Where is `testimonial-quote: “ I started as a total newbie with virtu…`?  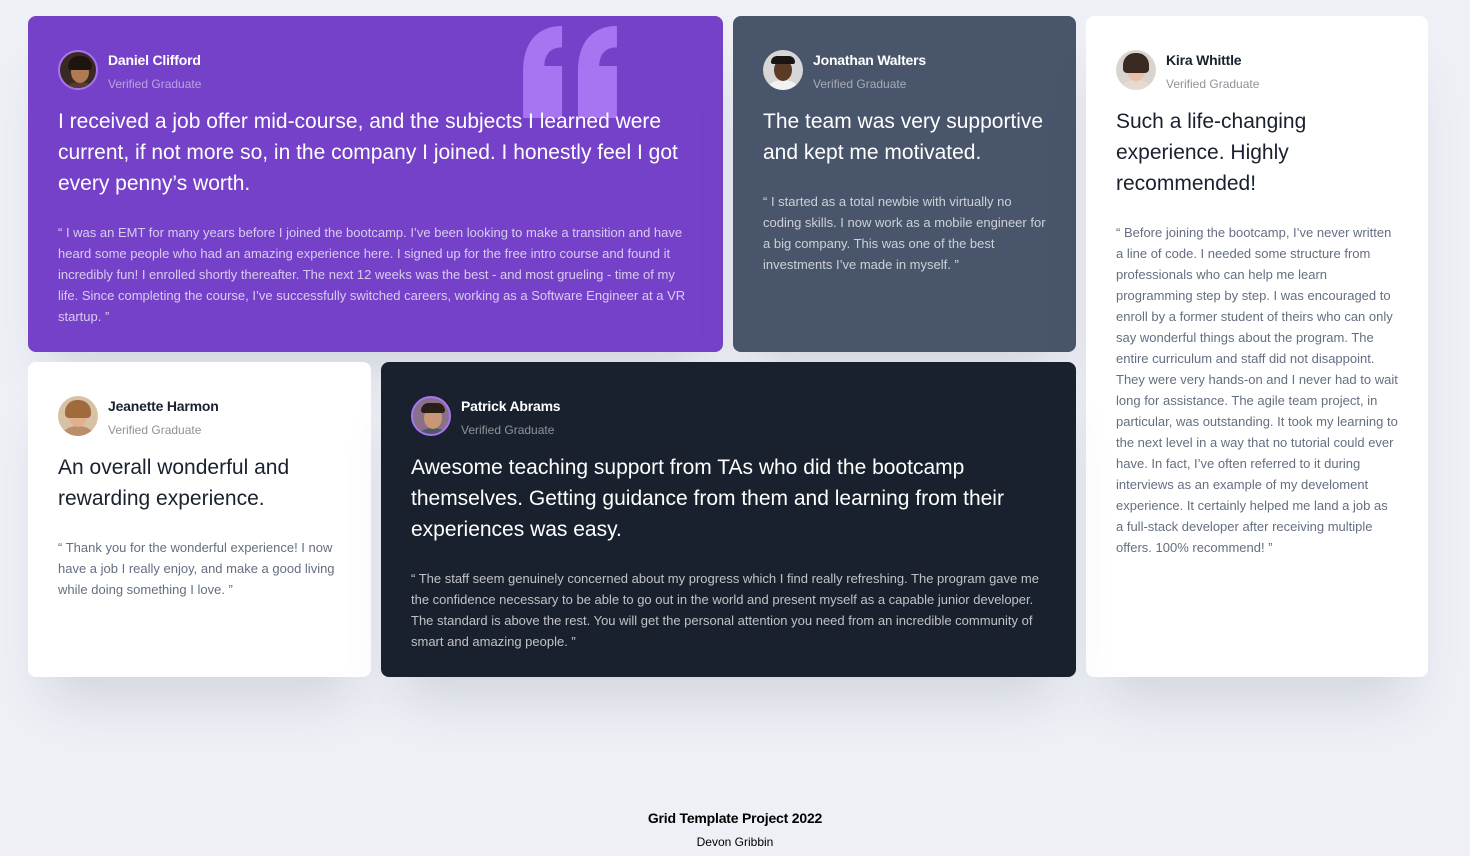 testimonial-quote: “ I started as a total newbie with virtu… is located at coordinates (904, 233).